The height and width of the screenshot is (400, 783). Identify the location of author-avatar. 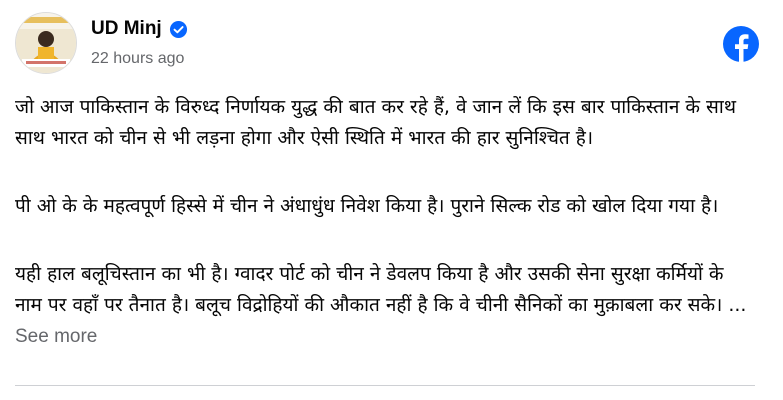
(46, 43).